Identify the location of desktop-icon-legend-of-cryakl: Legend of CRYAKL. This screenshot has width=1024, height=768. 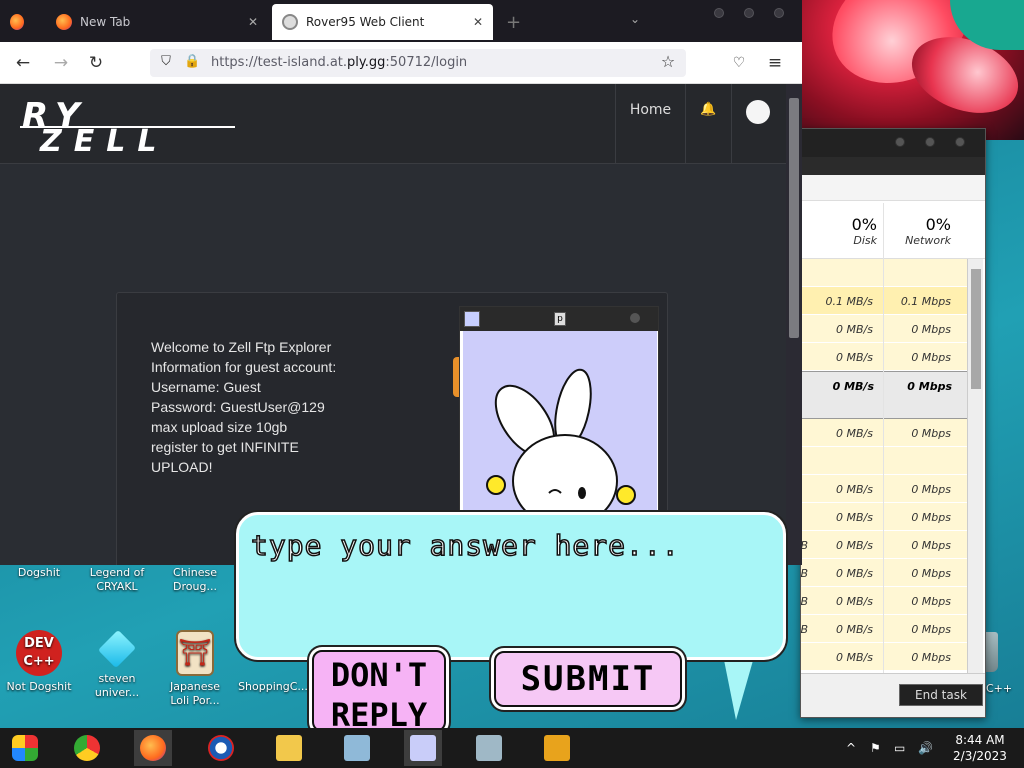
(117, 580).